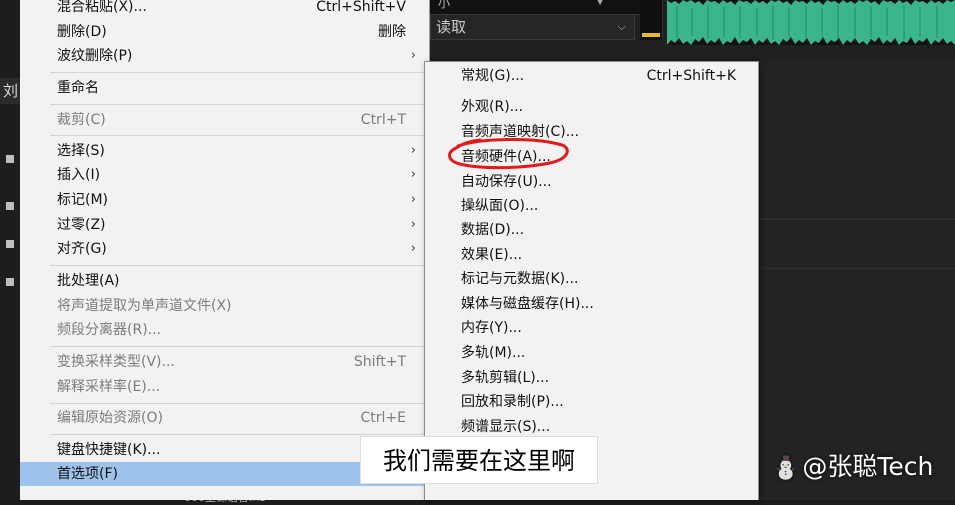 This screenshot has width=955, height=505. Describe the element at coordinates (868, 466) in the screenshot. I see `watermark-text: @张聪Tech` at that location.